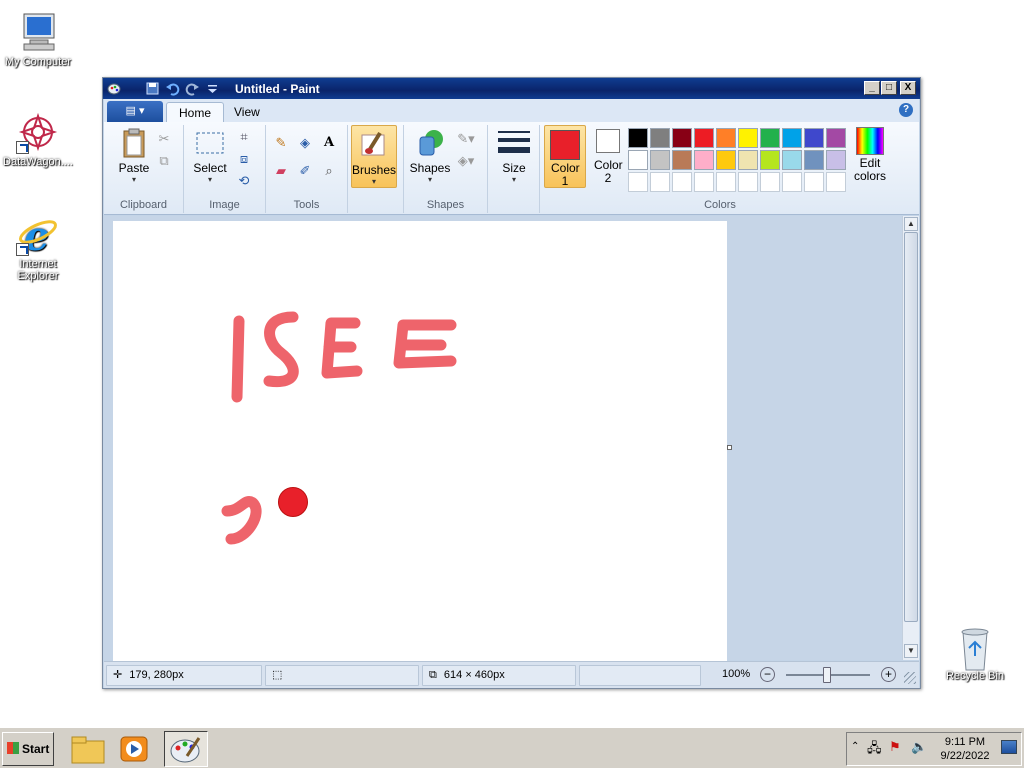 This screenshot has height=771, width=1024. Describe the element at coordinates (874, 750) in the screenshot. I see `network-icon: 🖧` at that location.